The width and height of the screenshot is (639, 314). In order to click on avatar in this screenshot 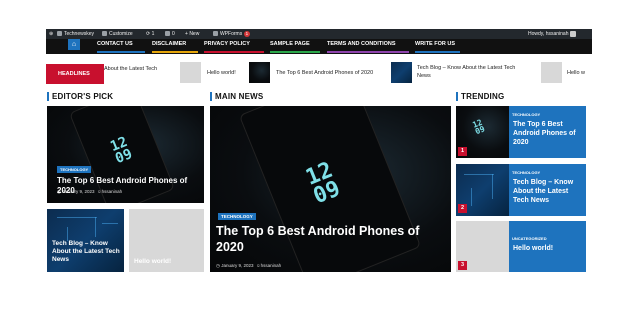, I will do `click(572, 33)`.